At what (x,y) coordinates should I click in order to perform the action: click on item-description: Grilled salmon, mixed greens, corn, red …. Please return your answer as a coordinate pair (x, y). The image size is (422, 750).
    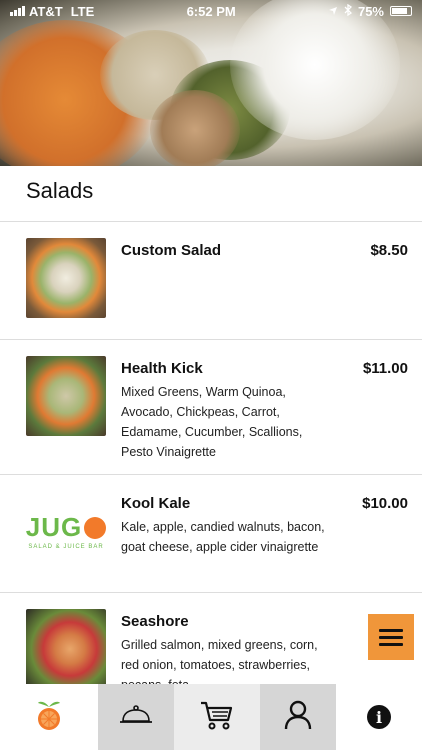
    Looking at the image, I should click on (219, 661).